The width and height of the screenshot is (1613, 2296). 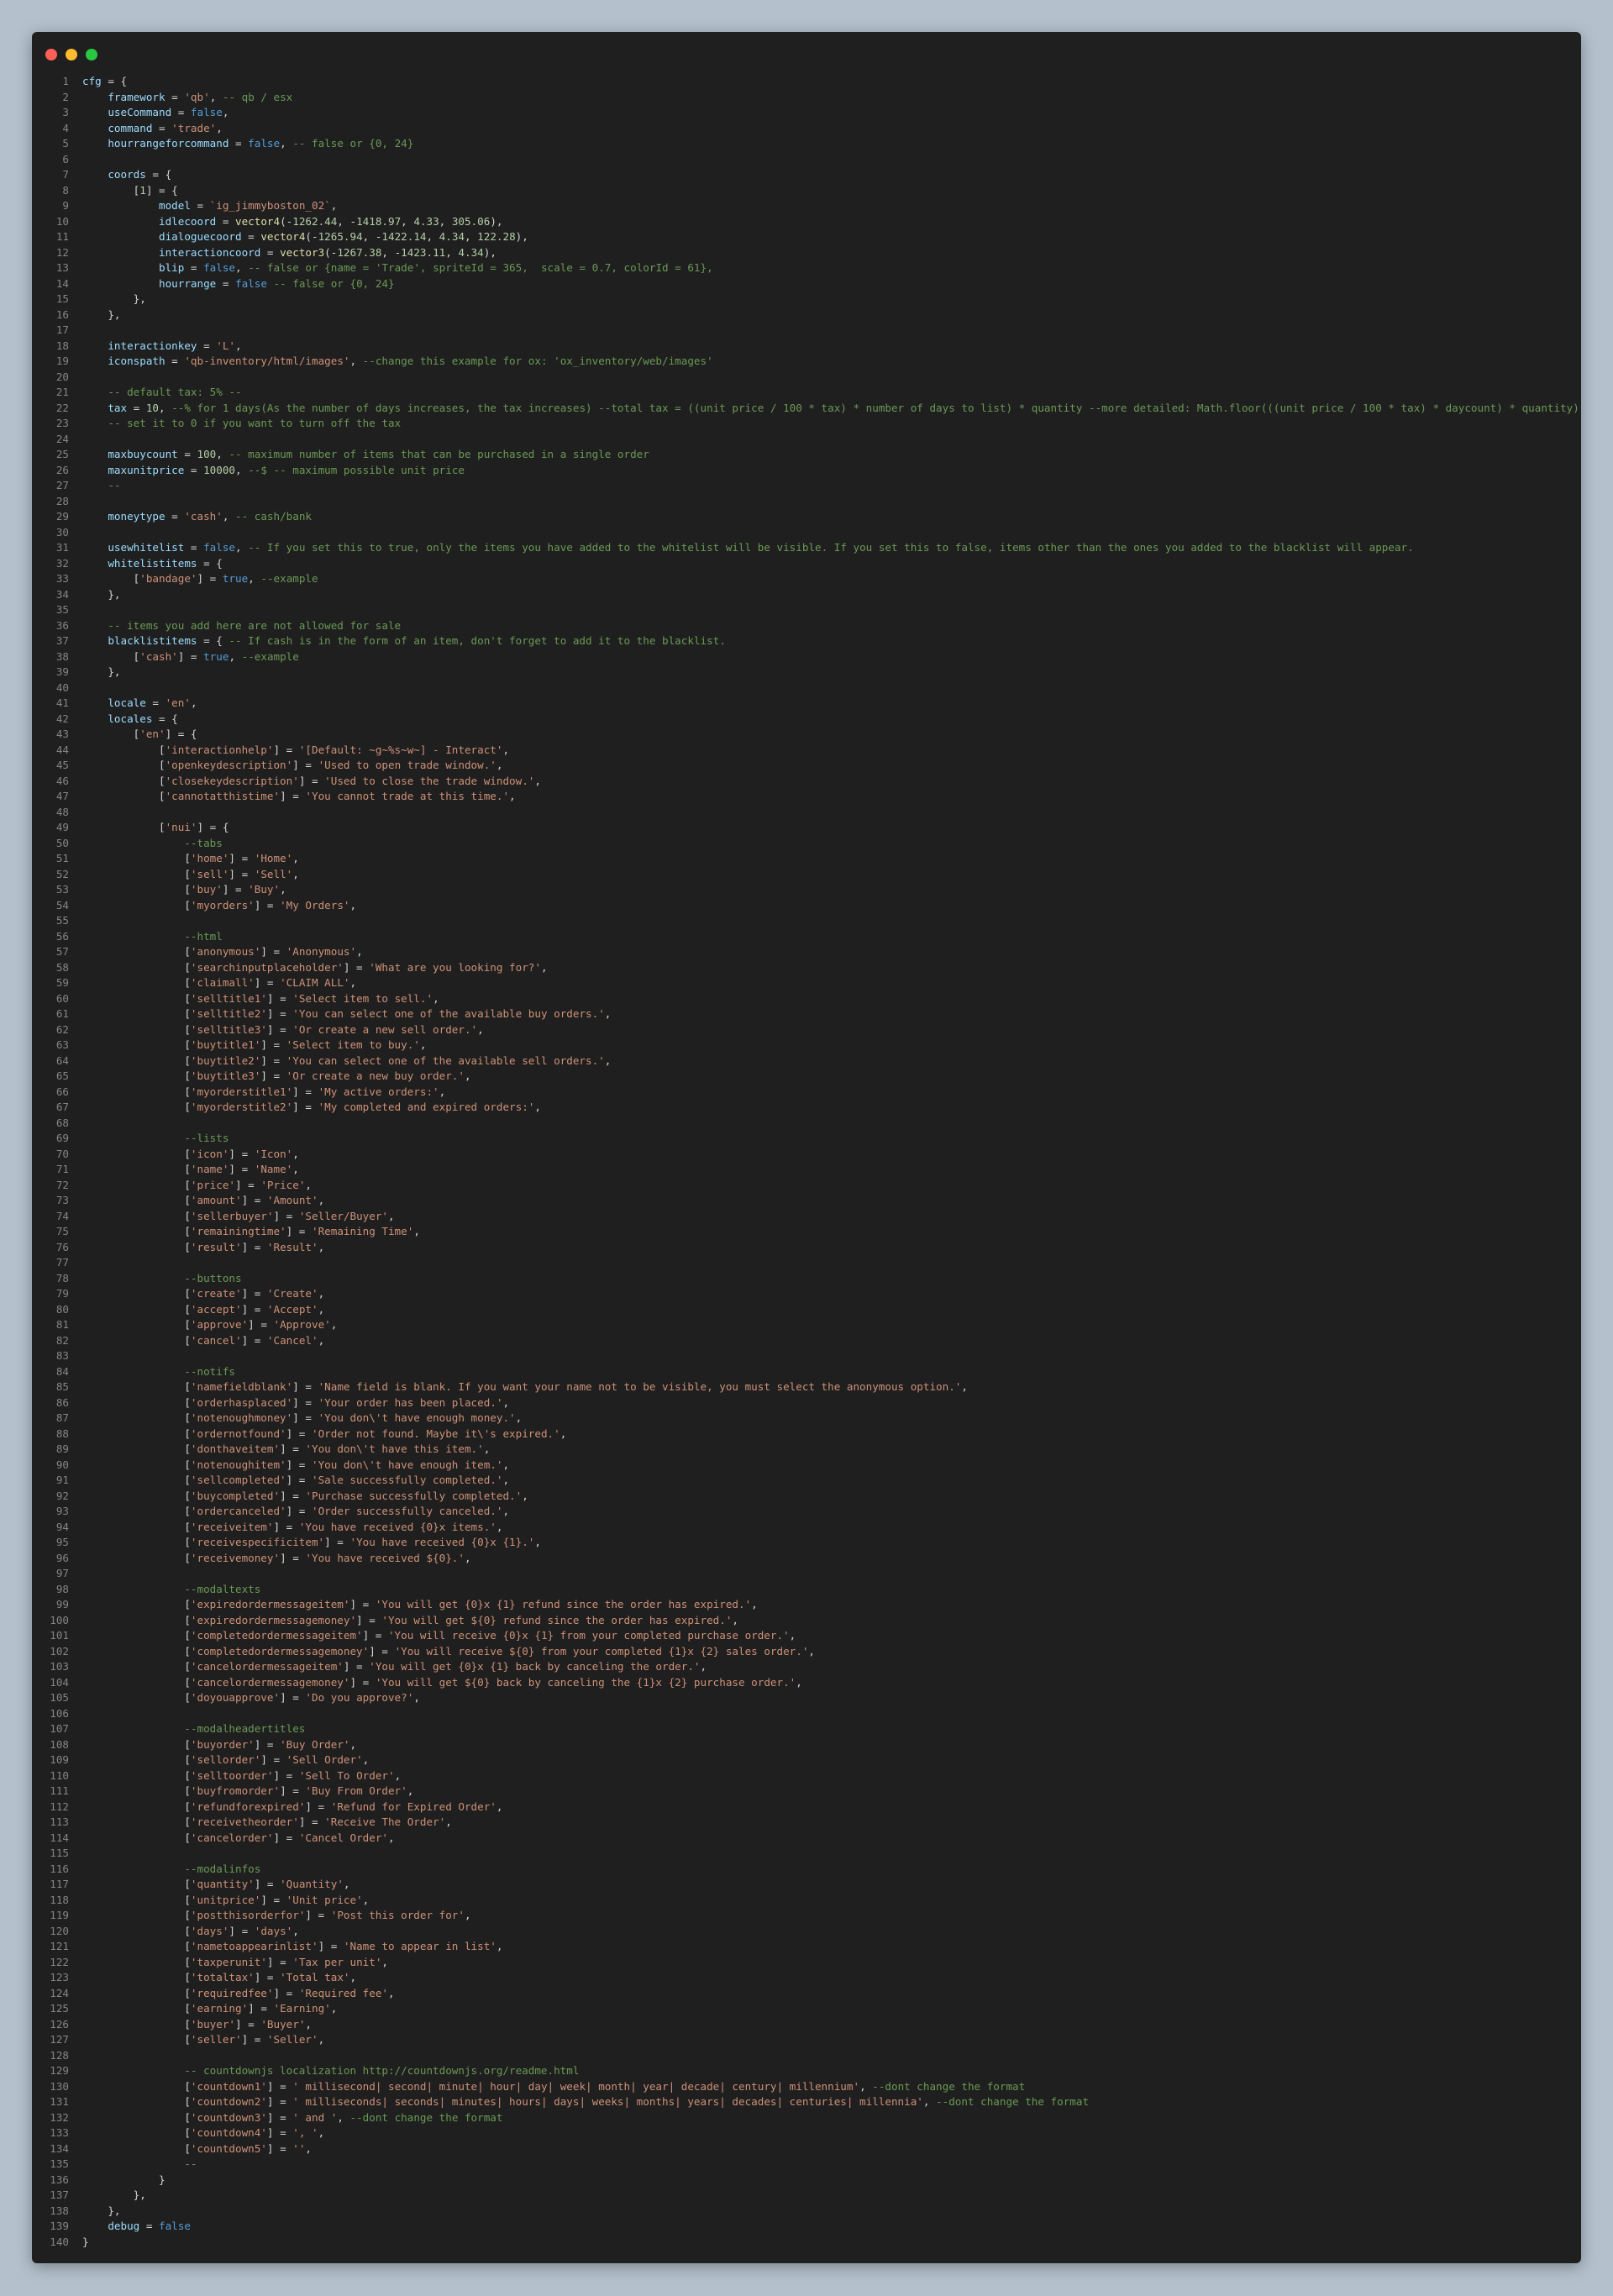 I want to click on line-number: 131, so click(x=59, y=2101).